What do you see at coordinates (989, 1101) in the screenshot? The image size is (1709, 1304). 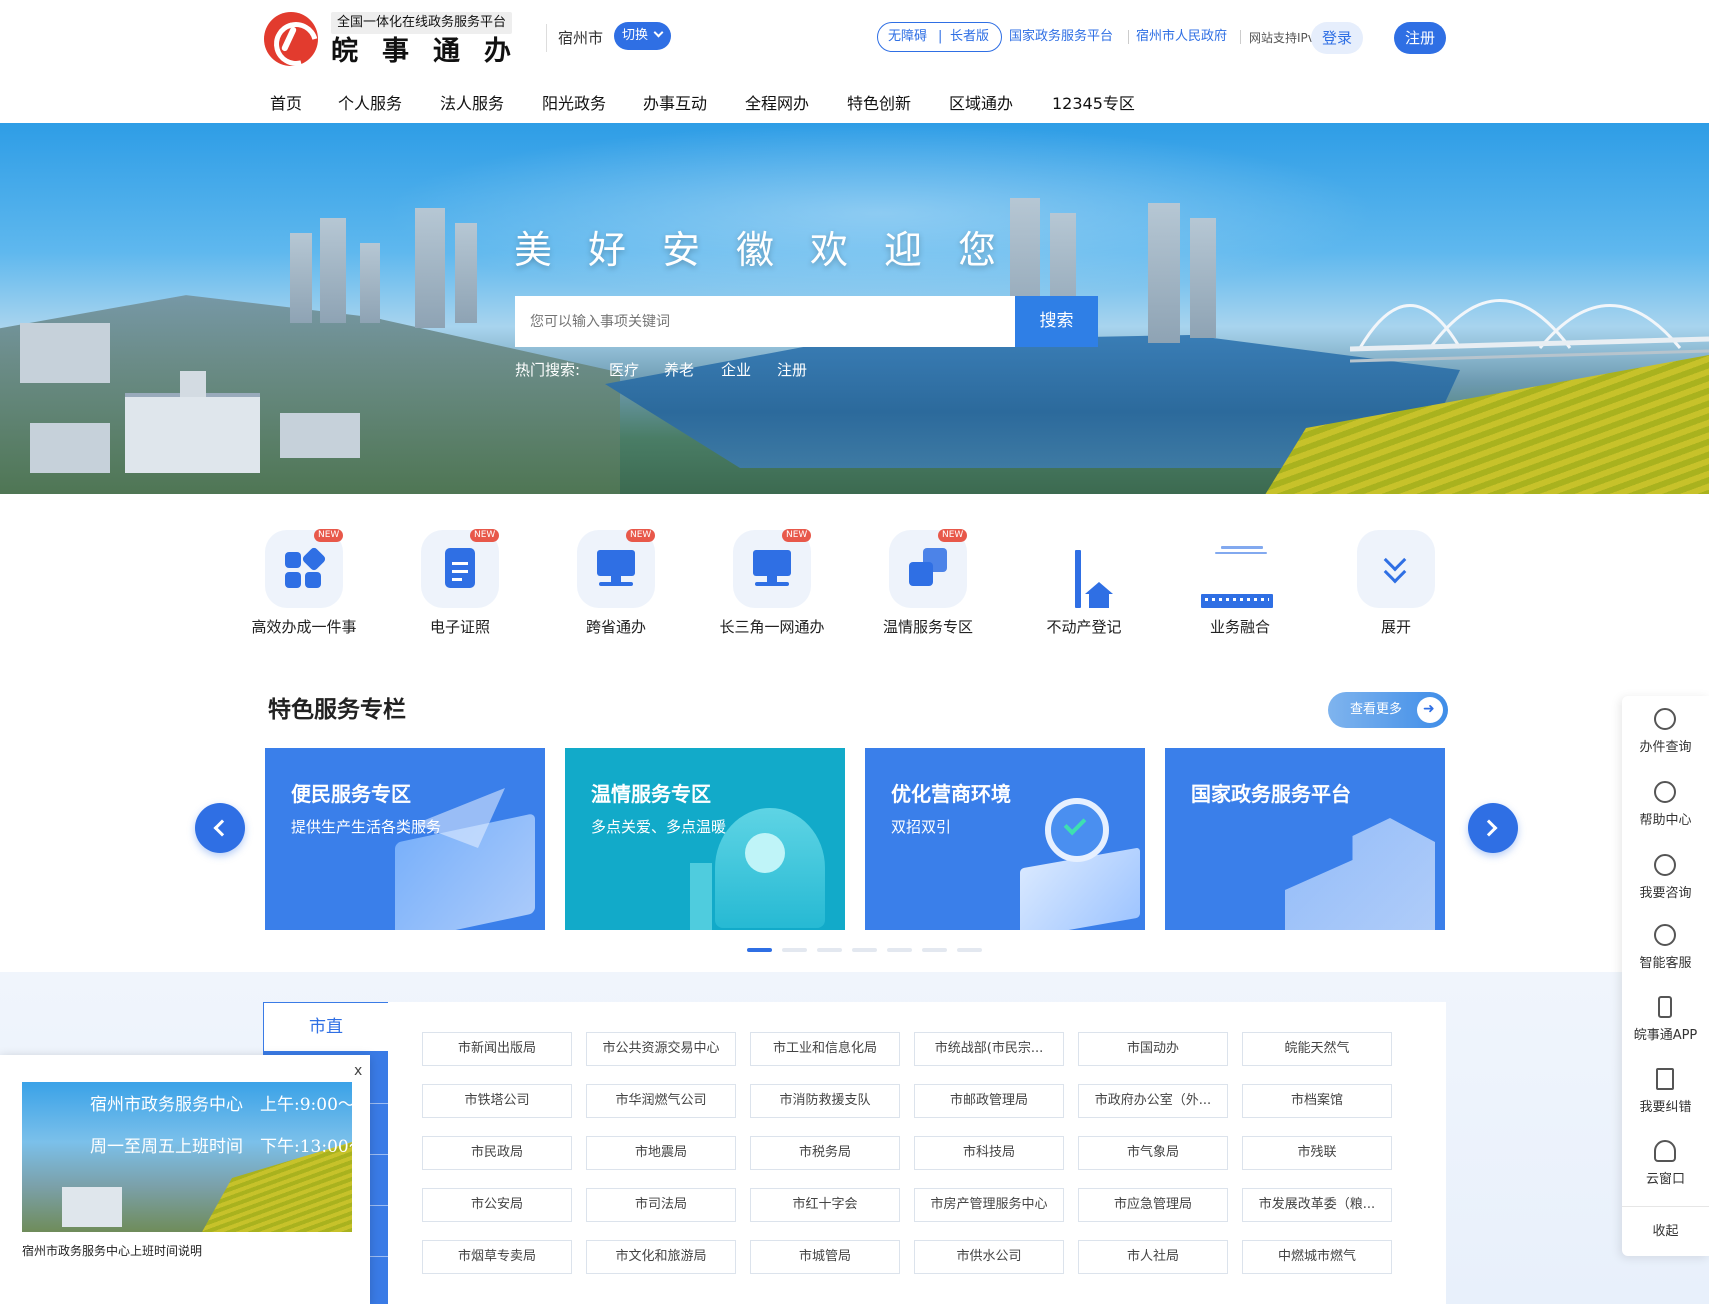 I see `department-item: 市邮政管理局` at bounding box center [989, 1101].